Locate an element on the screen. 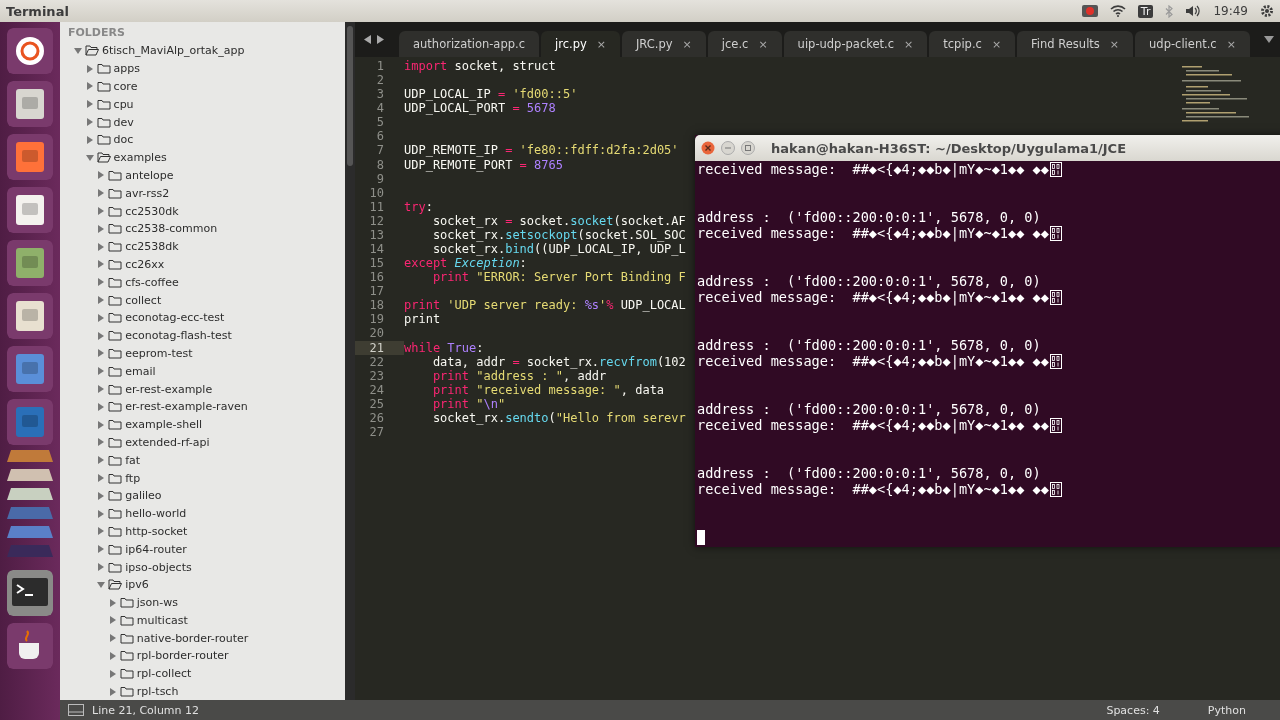 This screenshot has height=720, width=1280. folder-name: http-socket is located at coordinates (156, 531).